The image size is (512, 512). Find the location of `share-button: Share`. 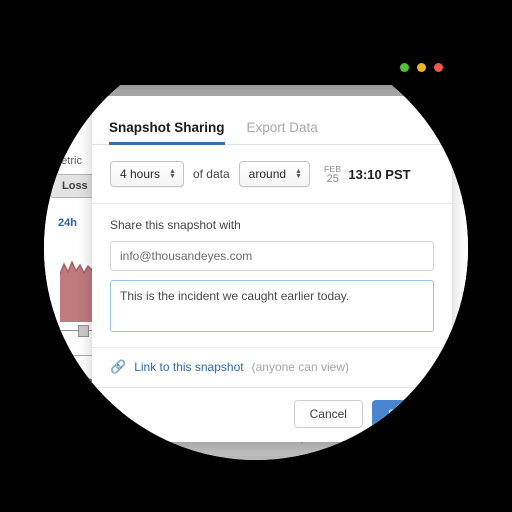

share-button: Share is located at coordinates (403, 414).